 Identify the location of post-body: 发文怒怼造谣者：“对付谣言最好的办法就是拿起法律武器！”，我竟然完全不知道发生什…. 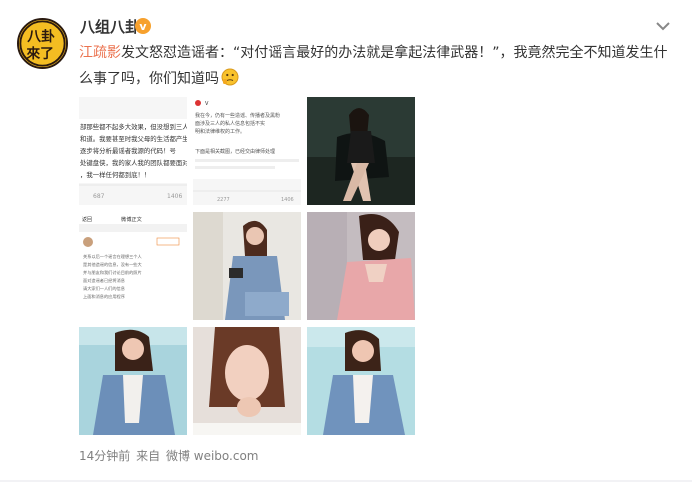
(373, 66).